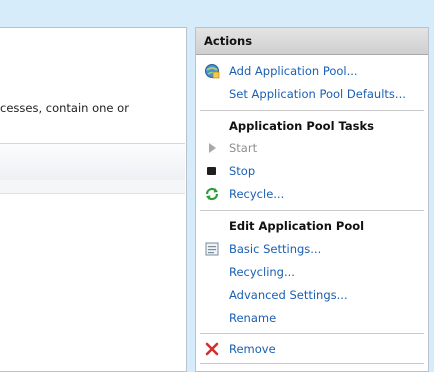 This screenshot has width=434, height=372. I want to click on start-link: Start, so click(243, 148).